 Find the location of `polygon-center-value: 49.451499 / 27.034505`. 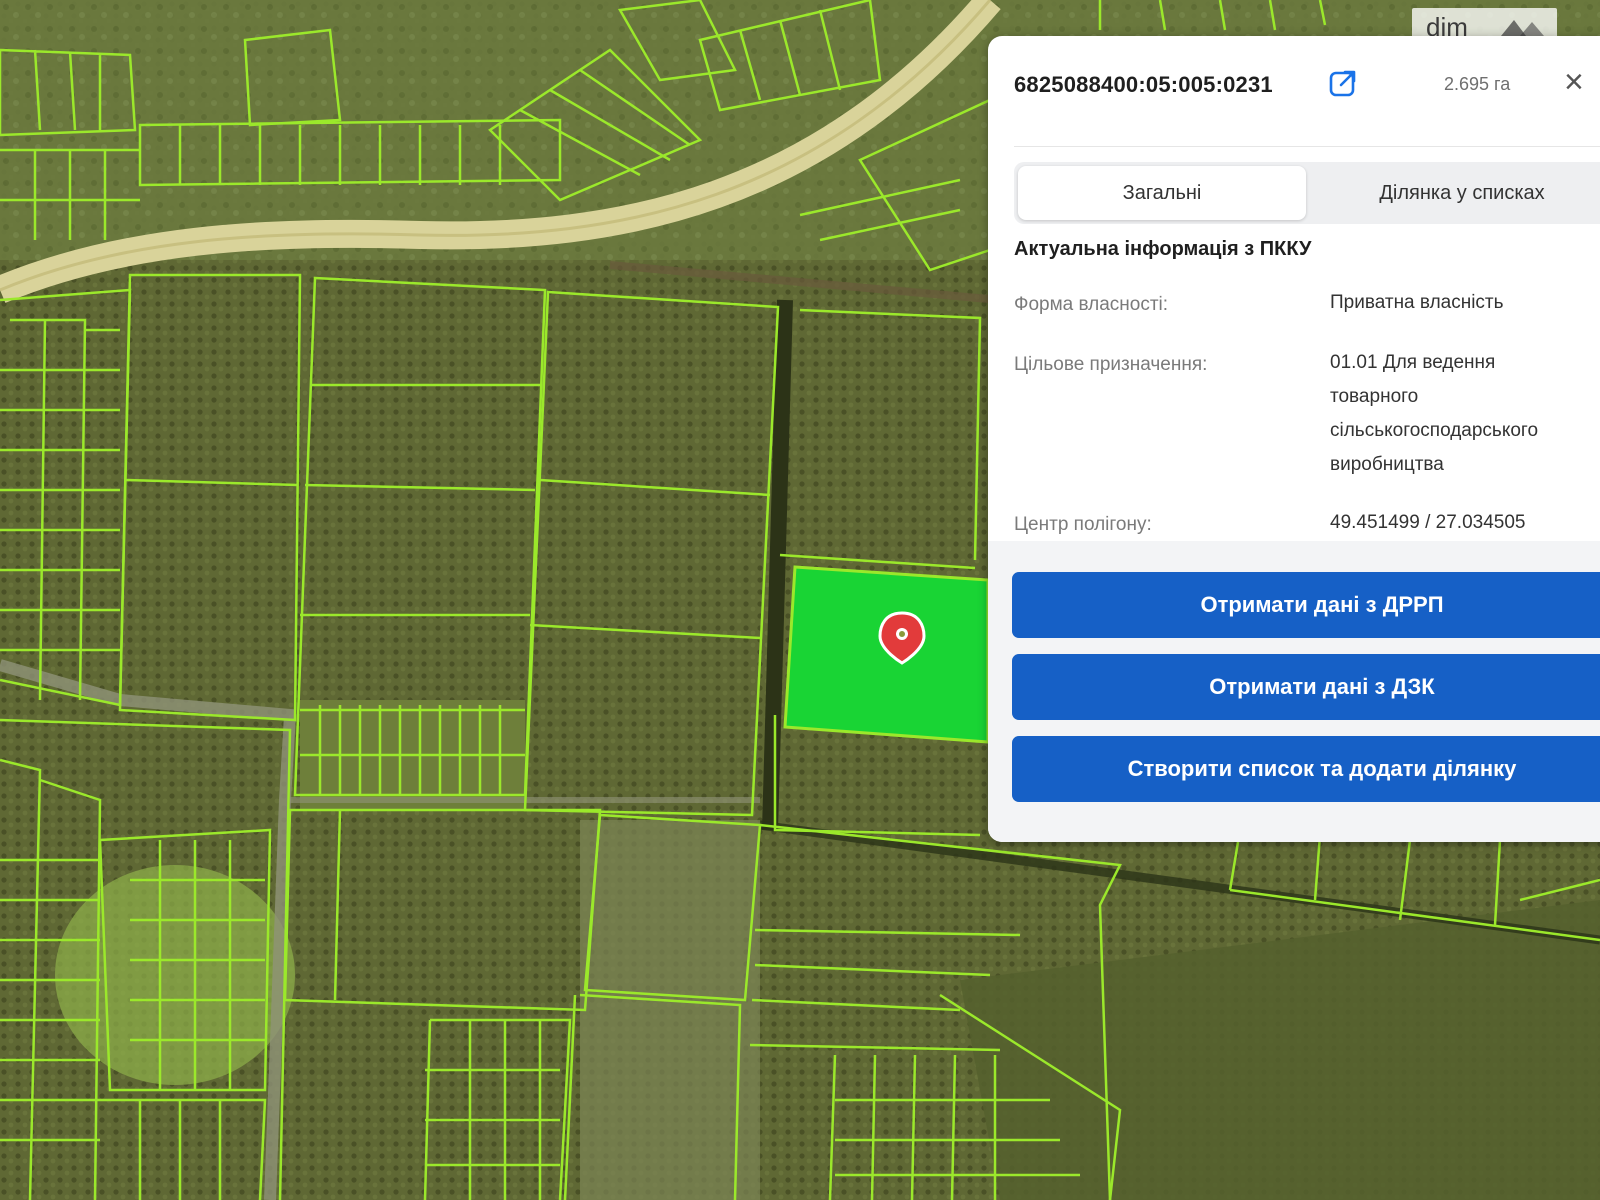

polygon-center-value: 49.451499 / 27.034505 is located at coordinates (1428, 522).